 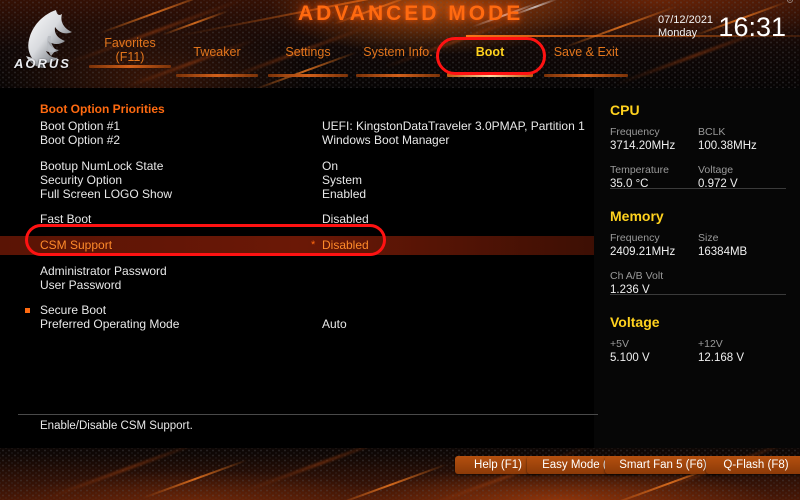 I want to click on settings-row-preferred-operating-mode: Preferred Operating Mode Auto, so click(x=297, y=324).